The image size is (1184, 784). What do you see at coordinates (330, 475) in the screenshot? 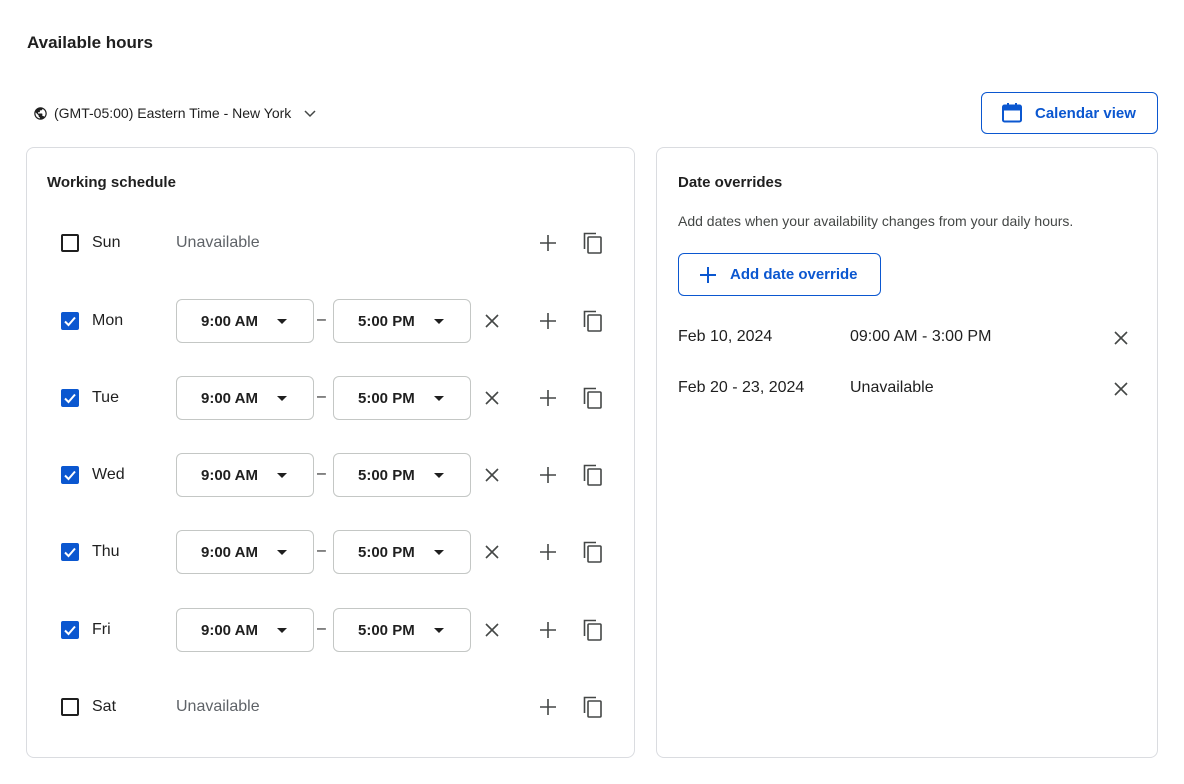
I see `day-row-wed: Wed 9:00 AM – 5:00 PM` at bounding box center [330, 475].